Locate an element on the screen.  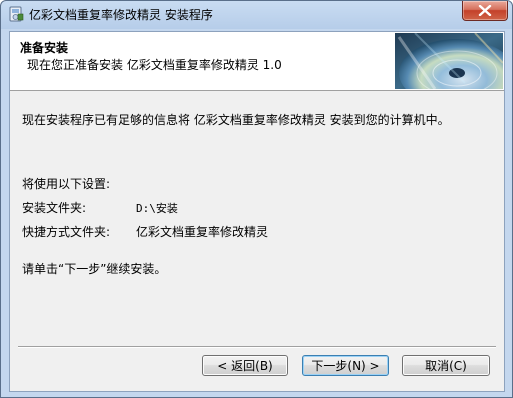
header-panel: 准备安装 现在您正准备安装 亿彩文档重复率修改精灵 1.0 is located at coordinates (257, 61).